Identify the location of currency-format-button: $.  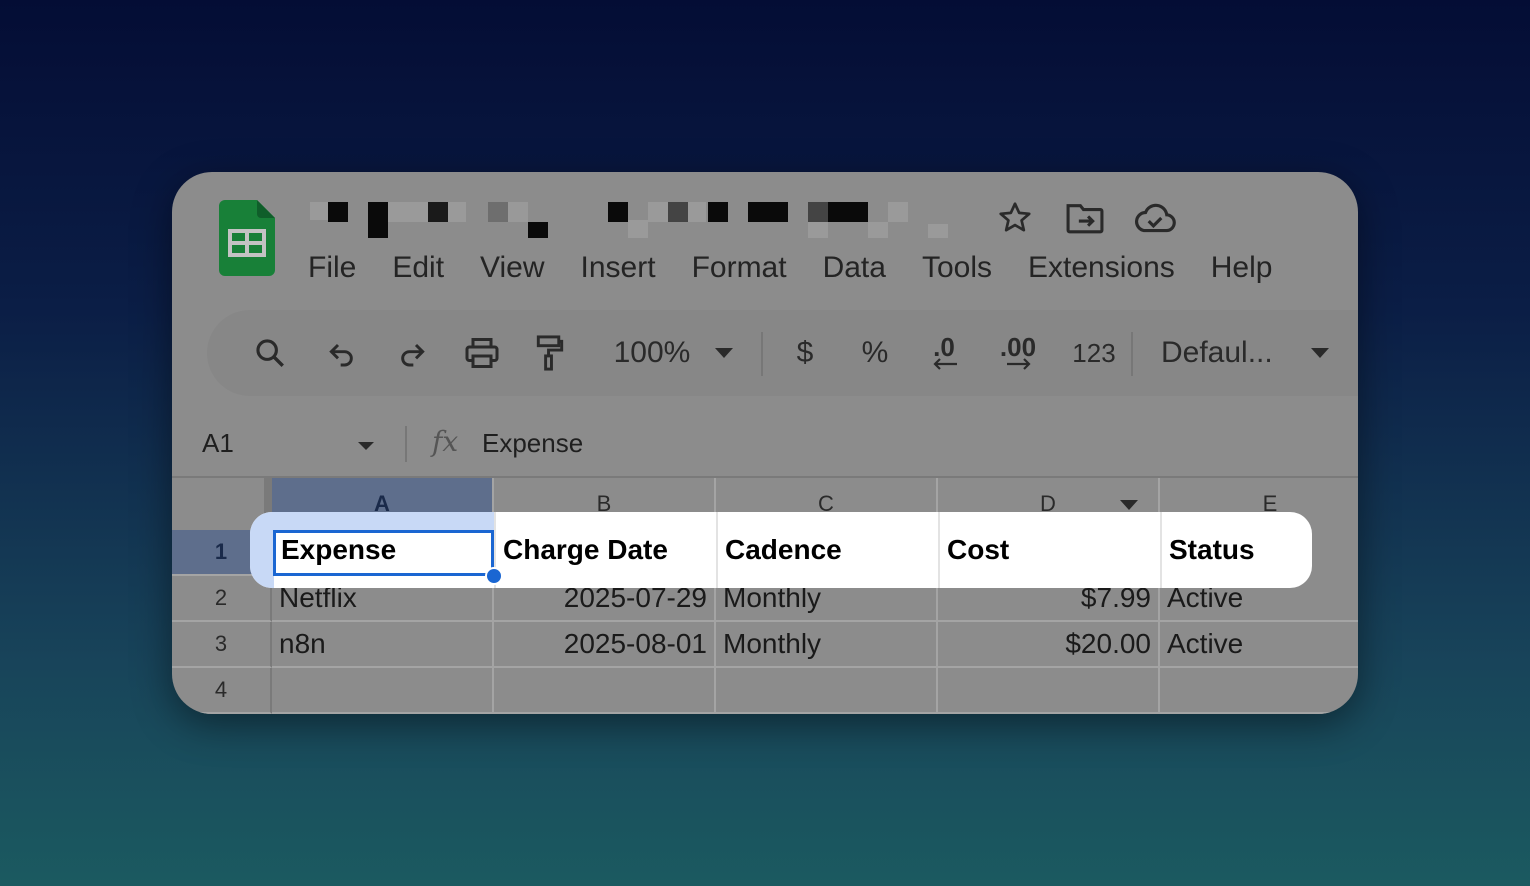
(805, 353).